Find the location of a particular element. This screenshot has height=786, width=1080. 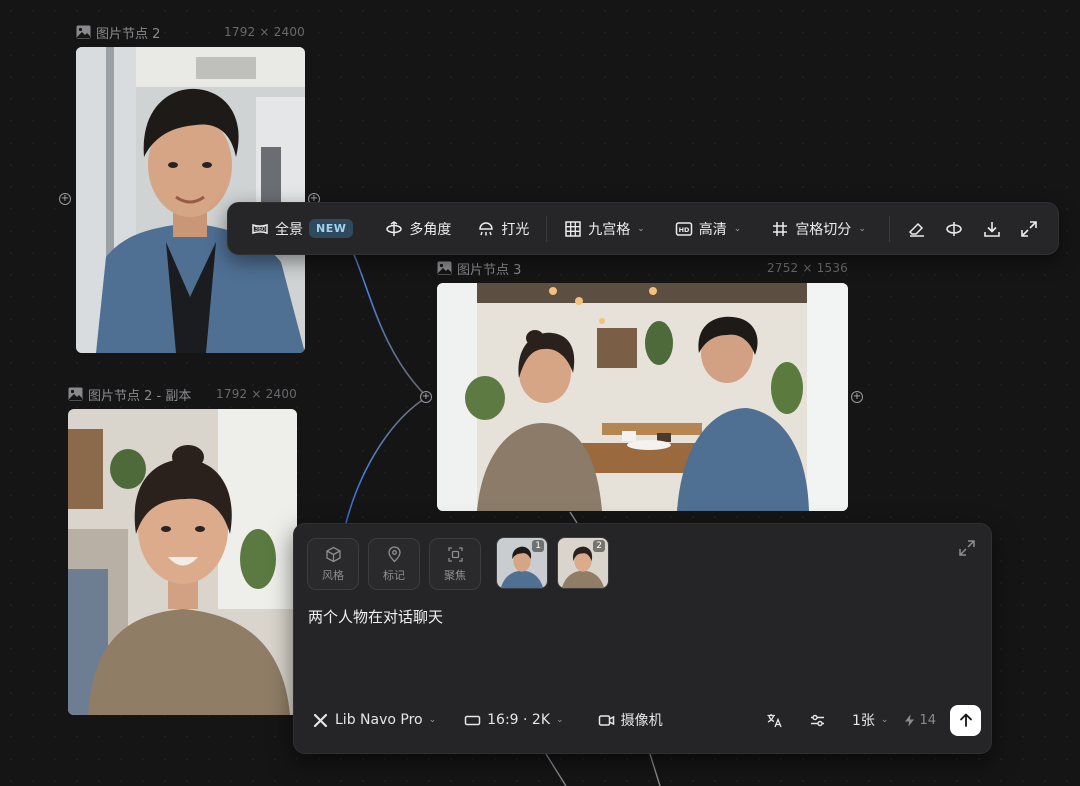

flip-button is located at coordinates (954, 229).